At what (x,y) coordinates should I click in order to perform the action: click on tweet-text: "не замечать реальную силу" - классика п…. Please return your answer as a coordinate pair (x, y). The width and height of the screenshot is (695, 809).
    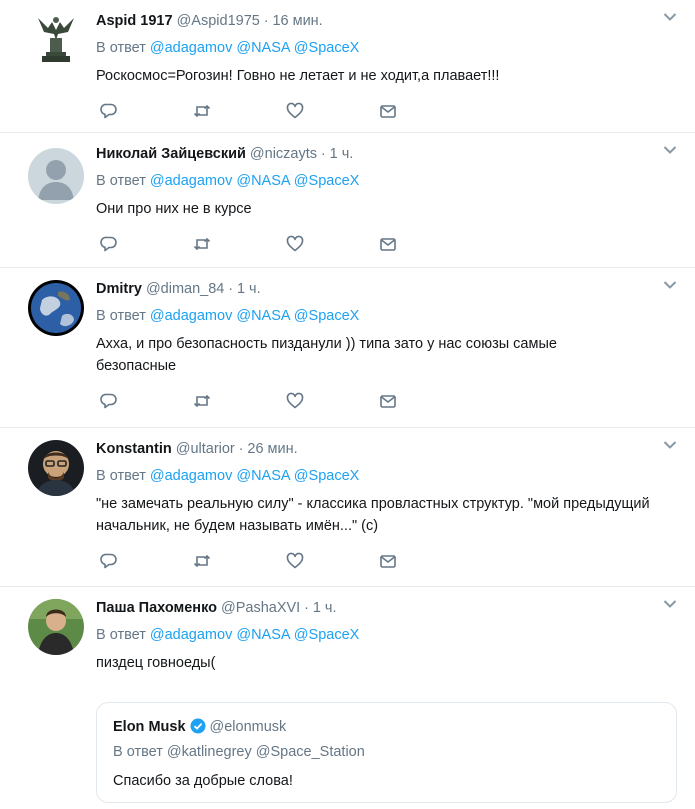
    Looking at the image, I should click on (373, 515).